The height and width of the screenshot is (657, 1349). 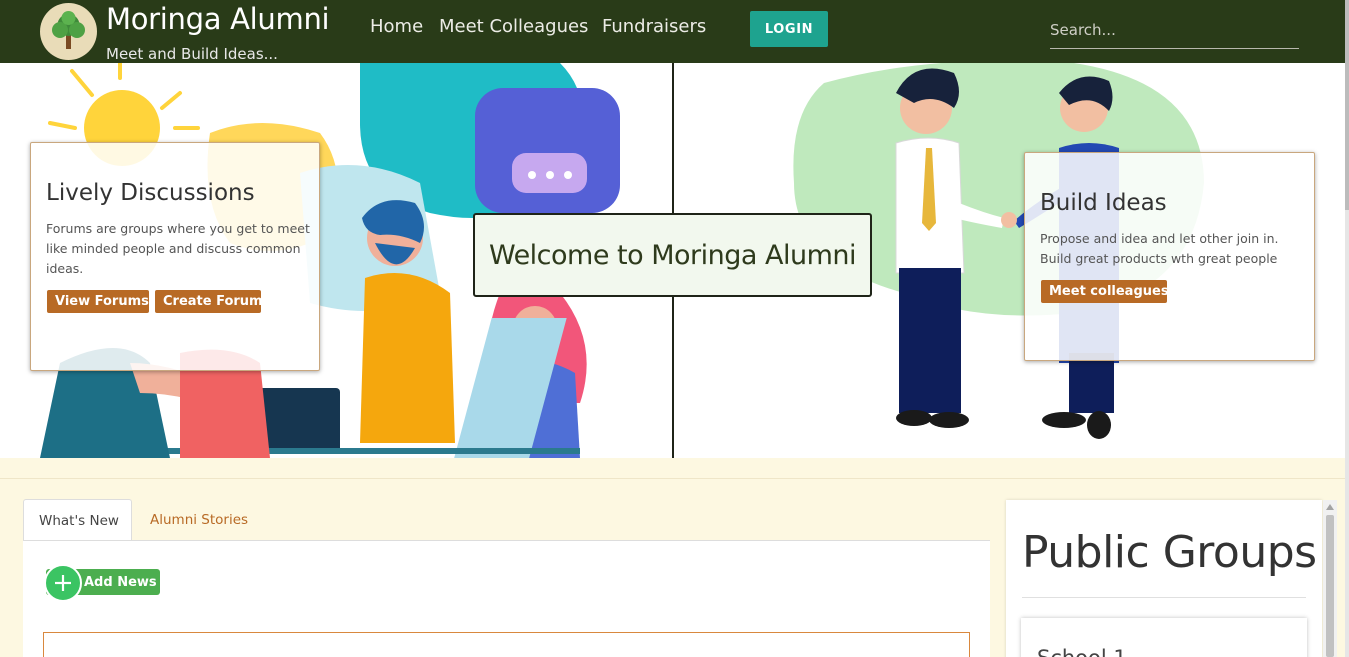 I want to click on nav-link-home: Home, so click(x=396, y=26).